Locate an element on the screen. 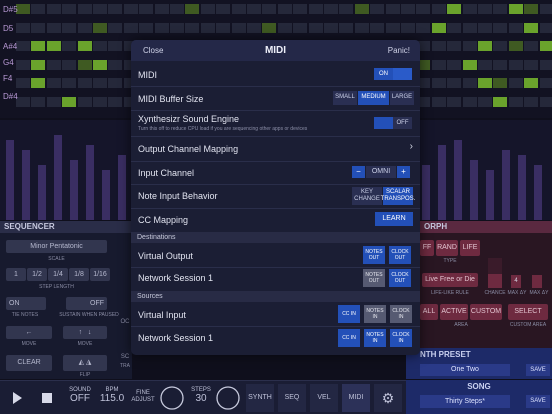  sustain-toggle: OFF is located at coordinates (86, 303).